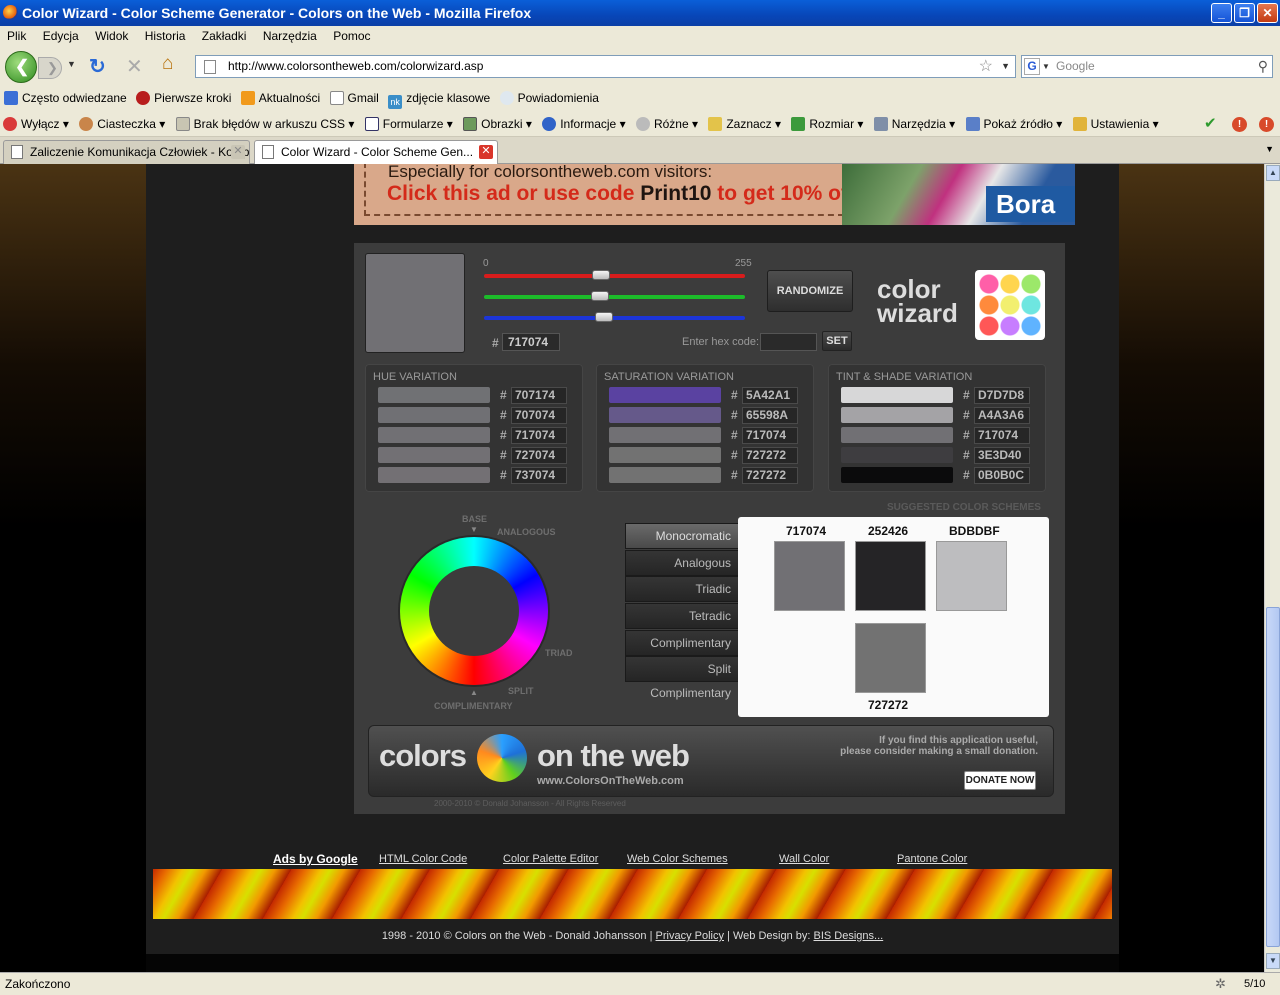  What do you see at coordinates (682, 616) in the screenshot?
I see `scheme-tetradic-button: Tetradic` at bounding box center [682, 616].